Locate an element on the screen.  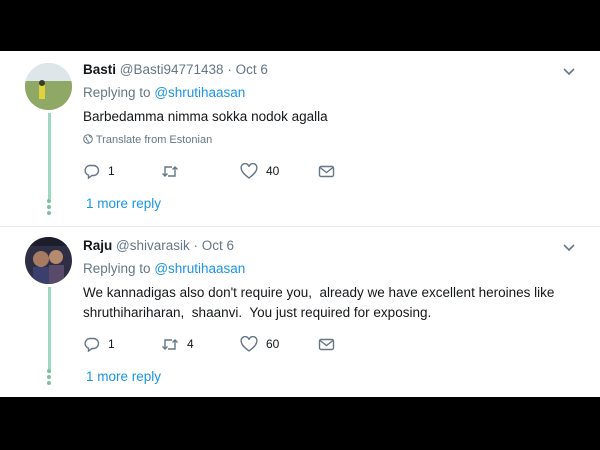
retweet-button is located at coordinates (174, 171).